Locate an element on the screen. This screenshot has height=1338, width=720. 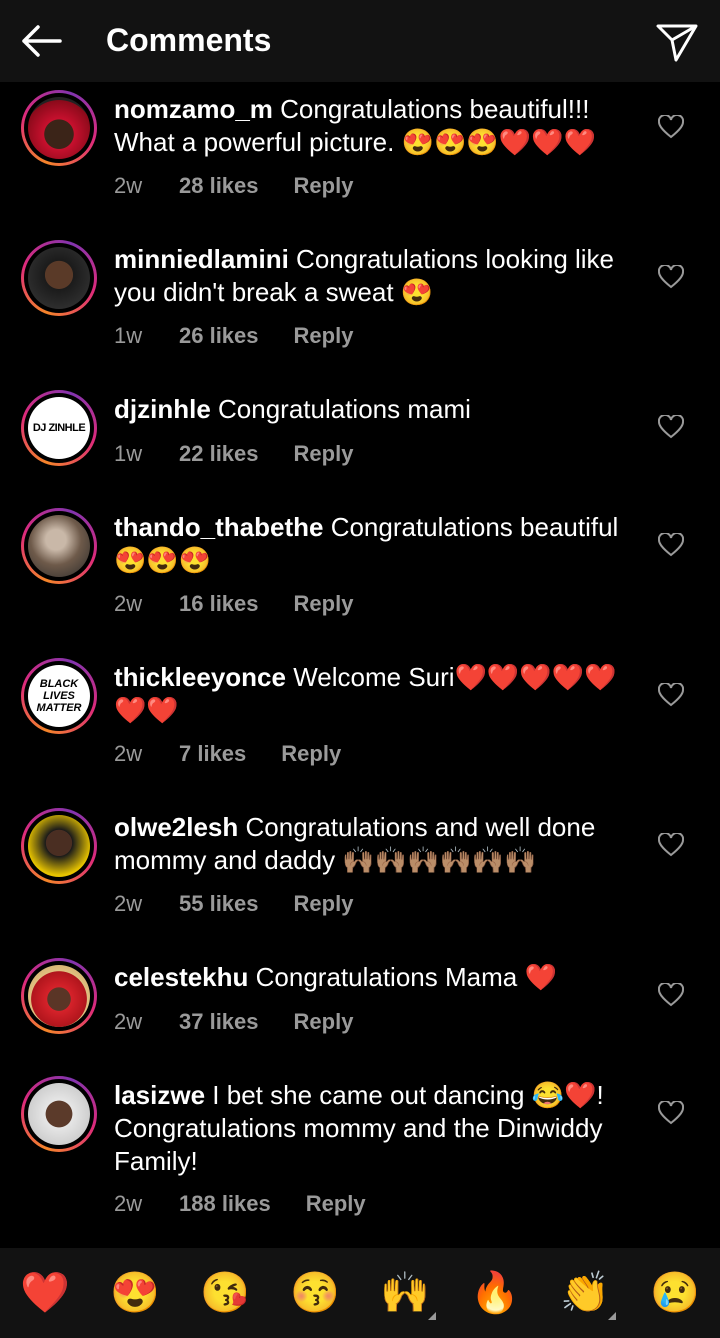
comment-username: djzinhle is located at coordinates (162, 409).